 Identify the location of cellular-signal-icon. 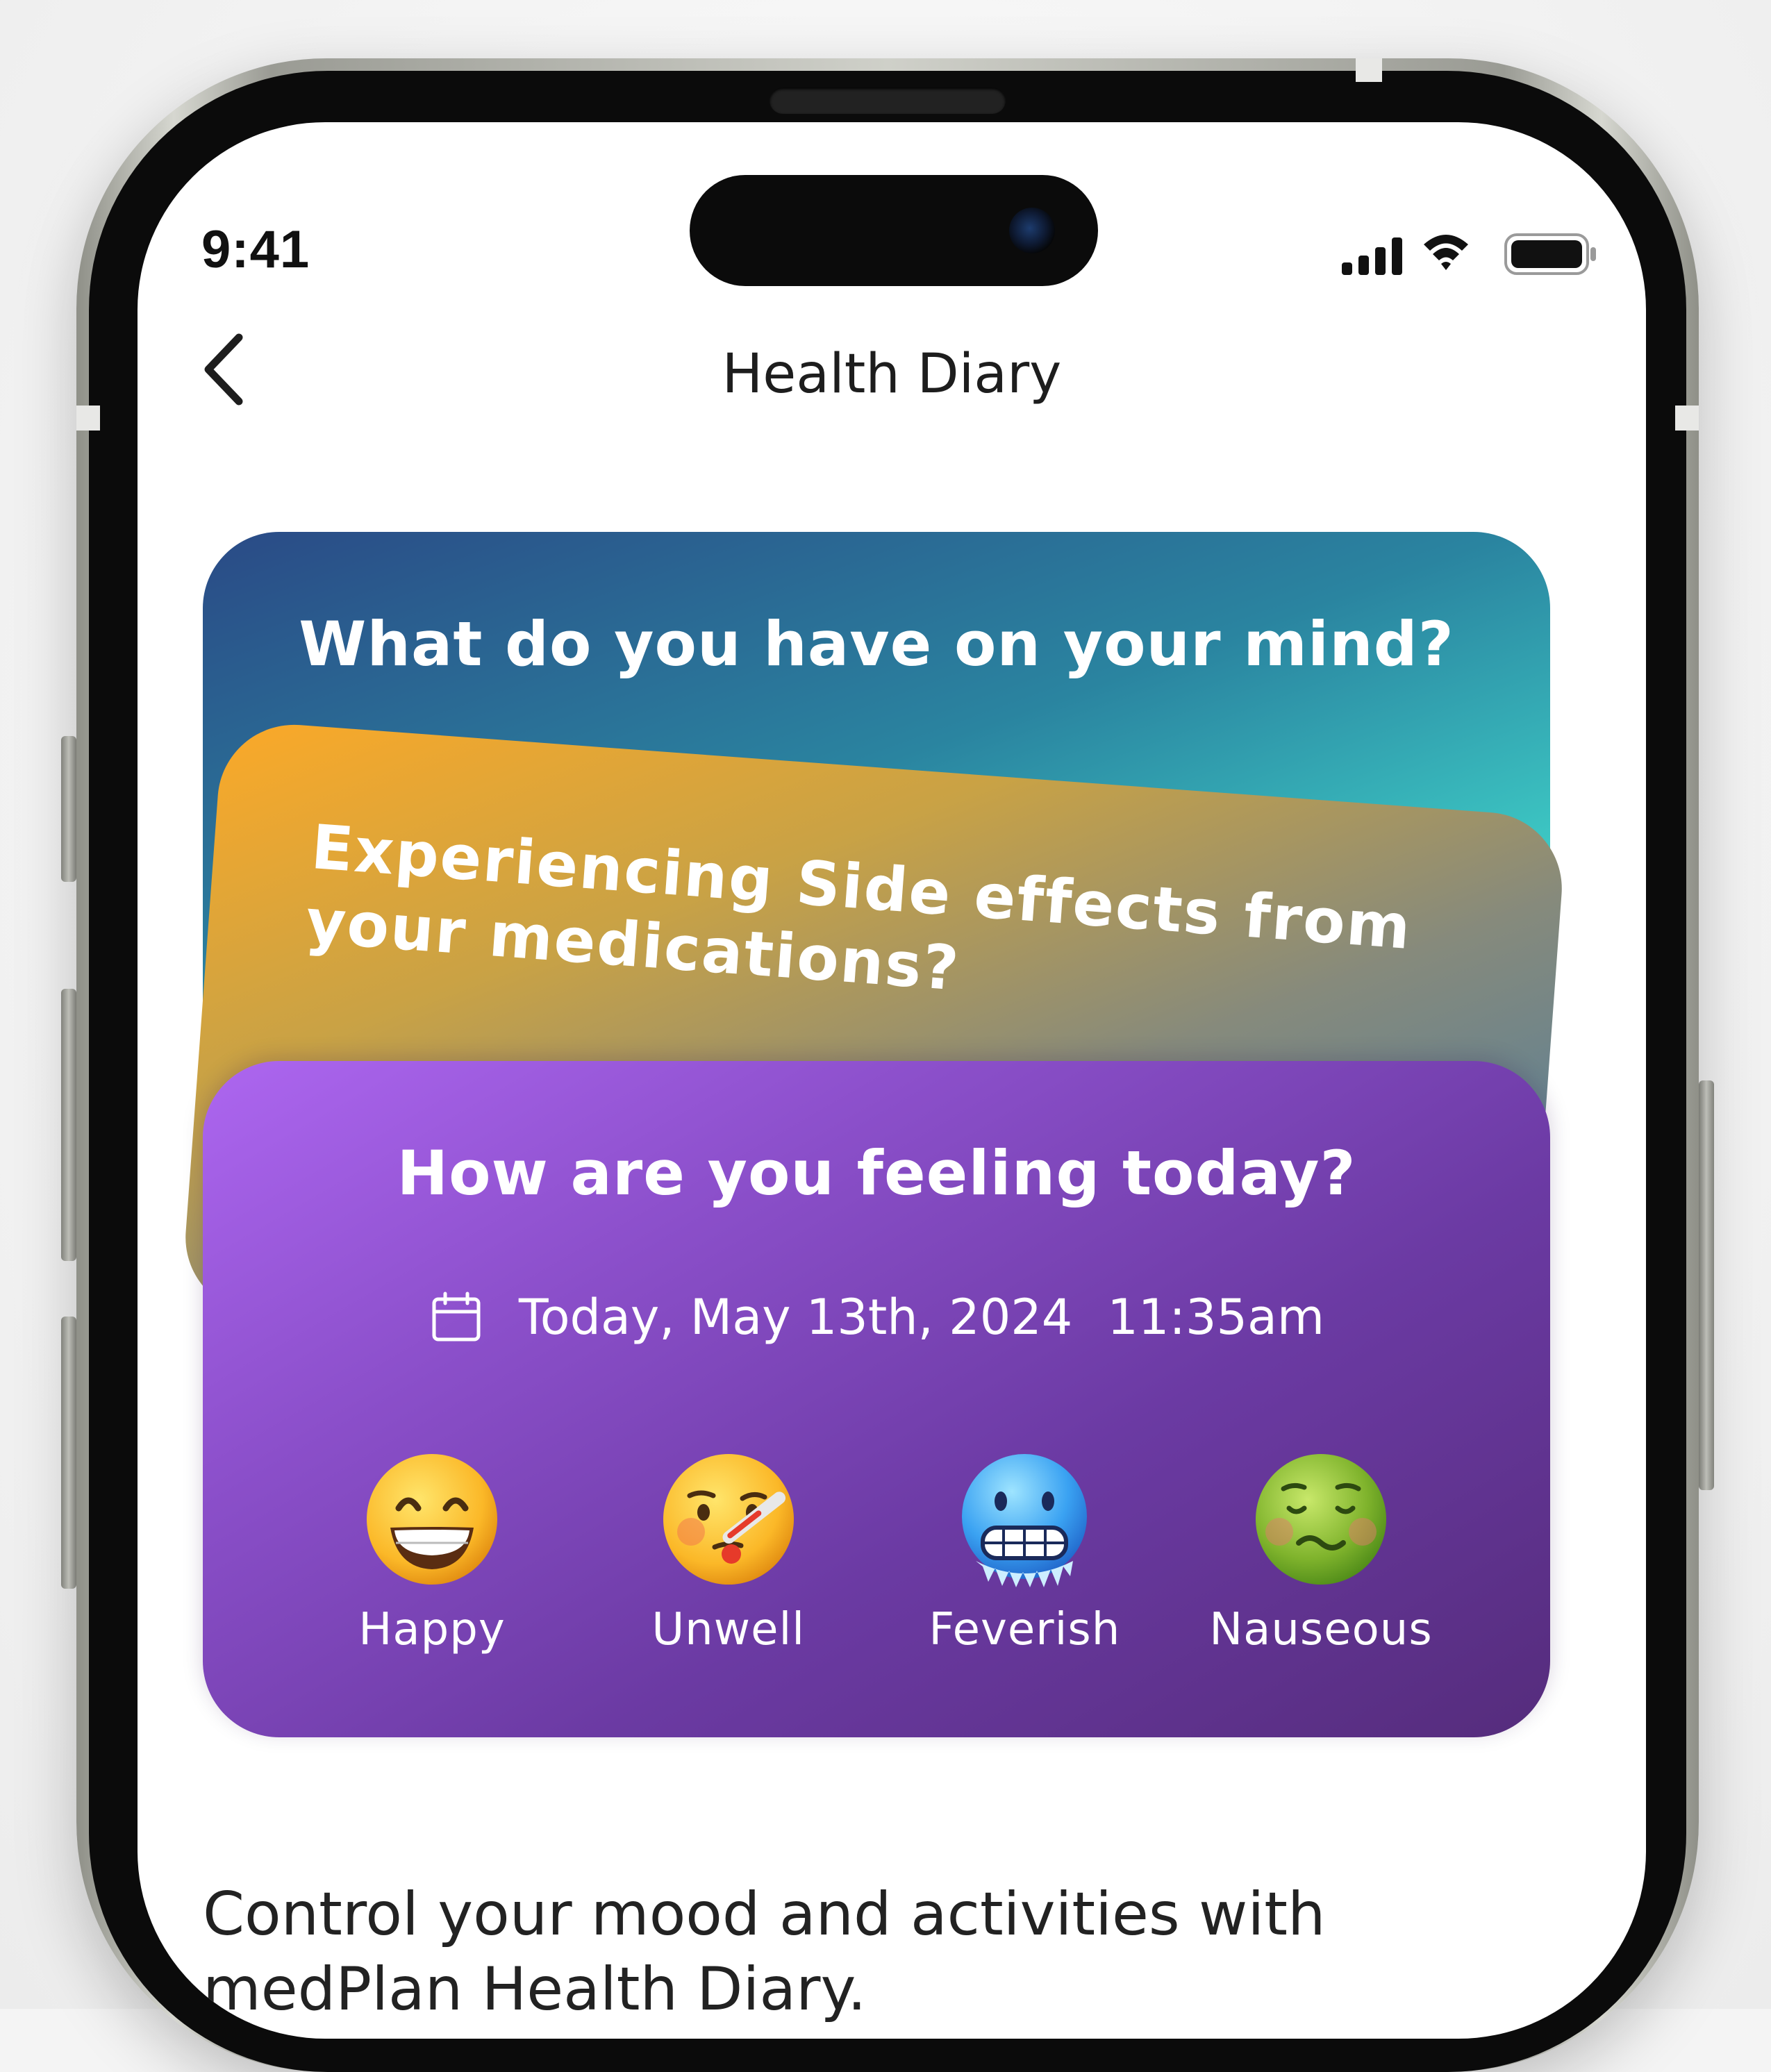
(1372, 256).